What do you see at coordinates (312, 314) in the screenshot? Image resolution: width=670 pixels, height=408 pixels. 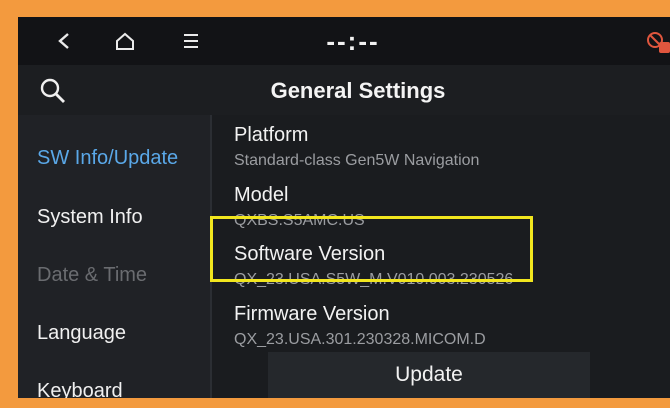 I see `firmware-version-label: Firmware Version` at bounding box center [312, 314].